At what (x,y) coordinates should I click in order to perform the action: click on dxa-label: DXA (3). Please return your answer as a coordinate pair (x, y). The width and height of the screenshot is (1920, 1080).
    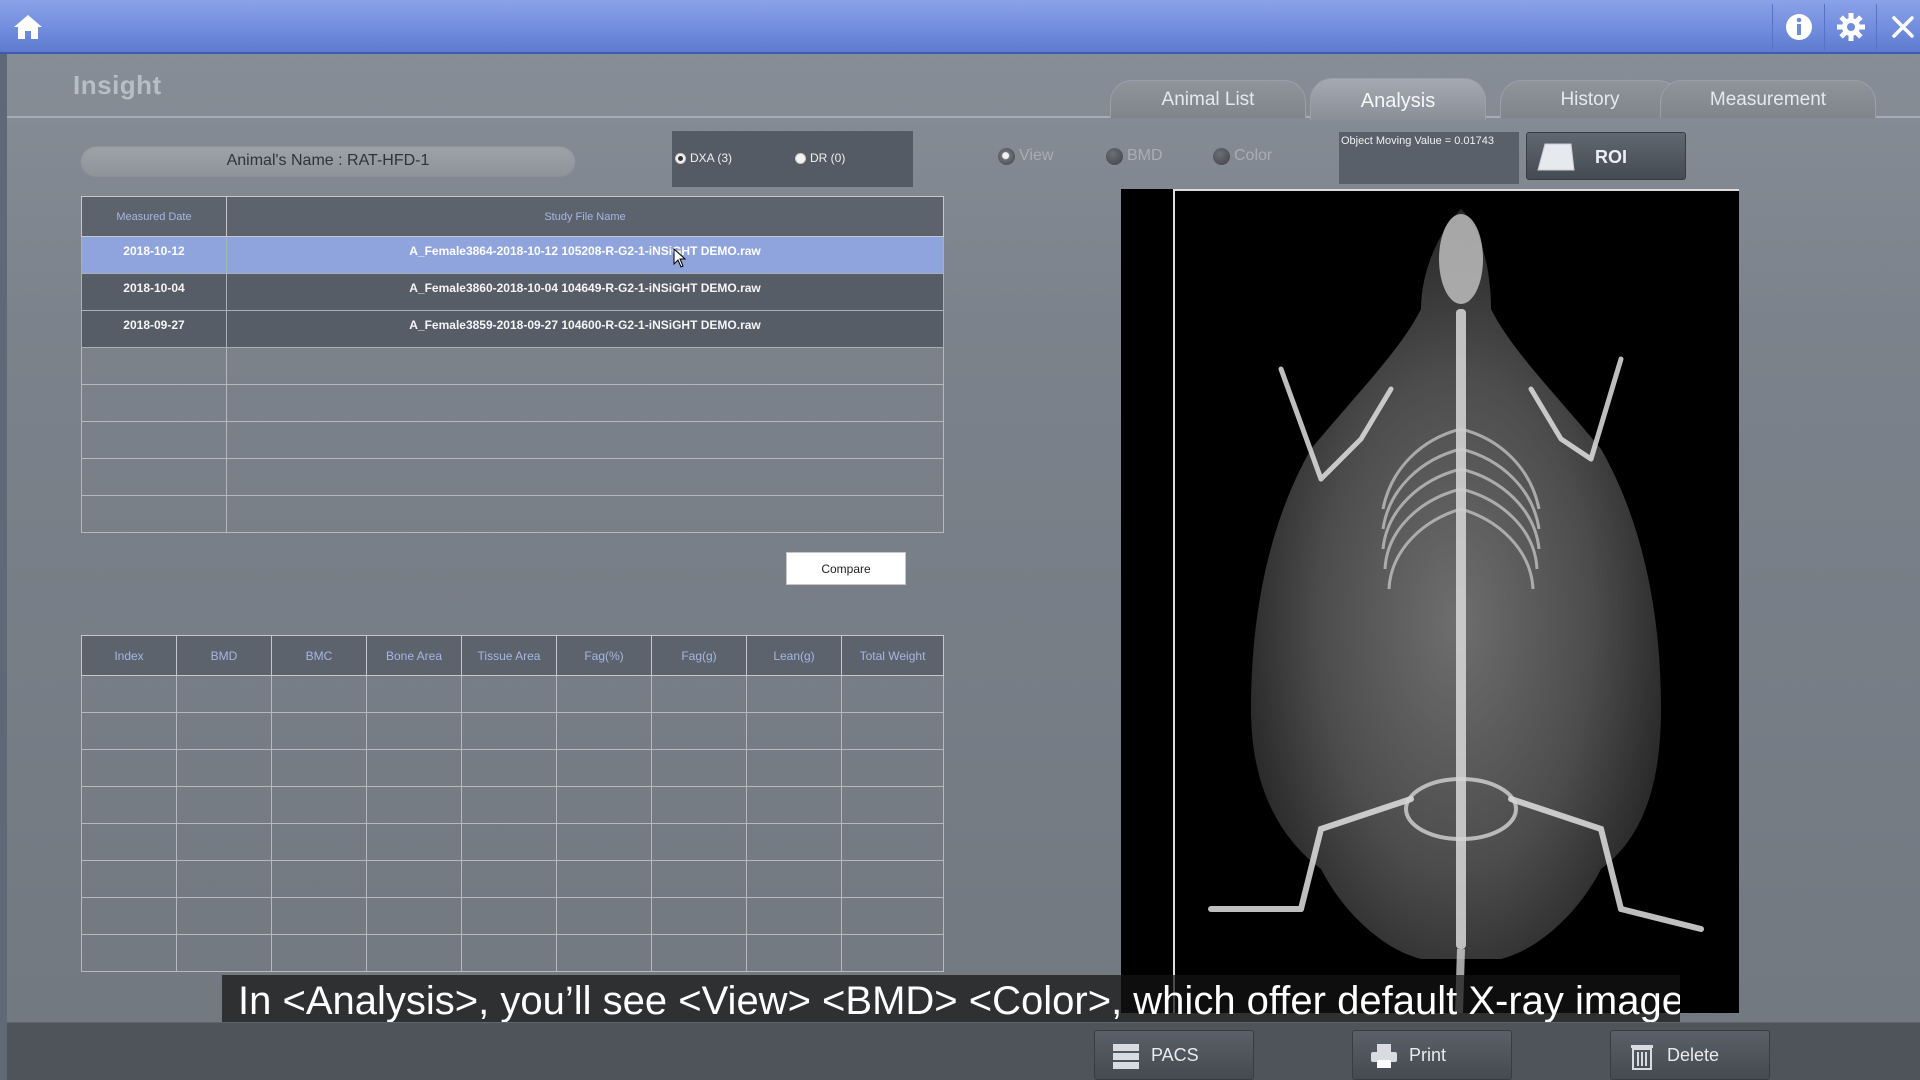
    Looking at the image, I should click on (711, 158).